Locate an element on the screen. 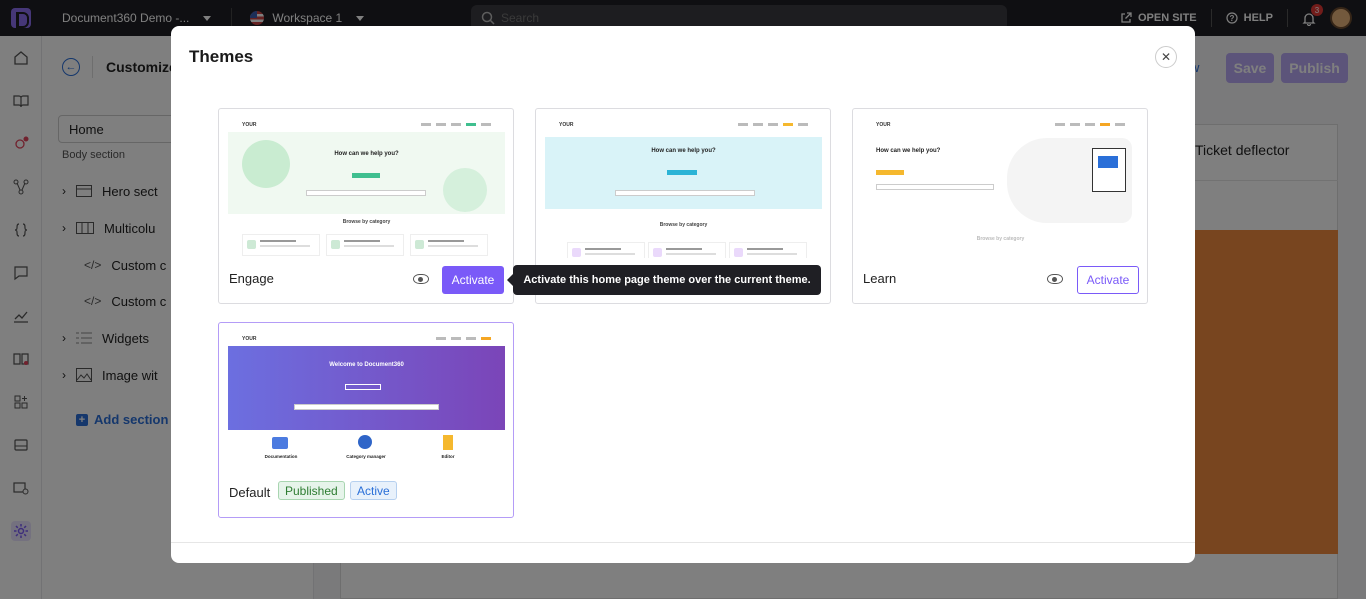  thumb-category-manager-icon is located at coordinates (365, 442).